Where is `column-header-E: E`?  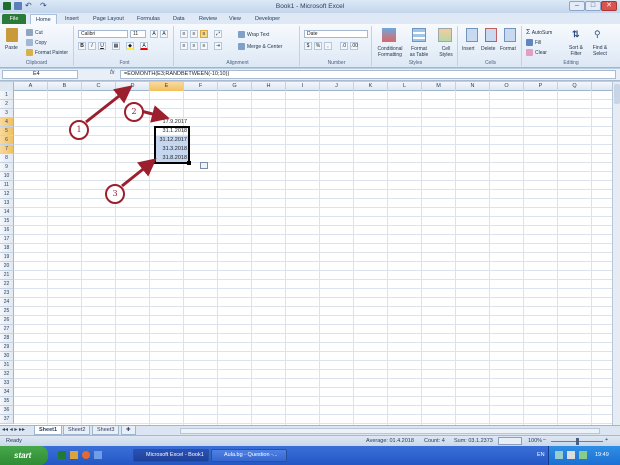 column-header-E: E is located at coordinates (167, 86).